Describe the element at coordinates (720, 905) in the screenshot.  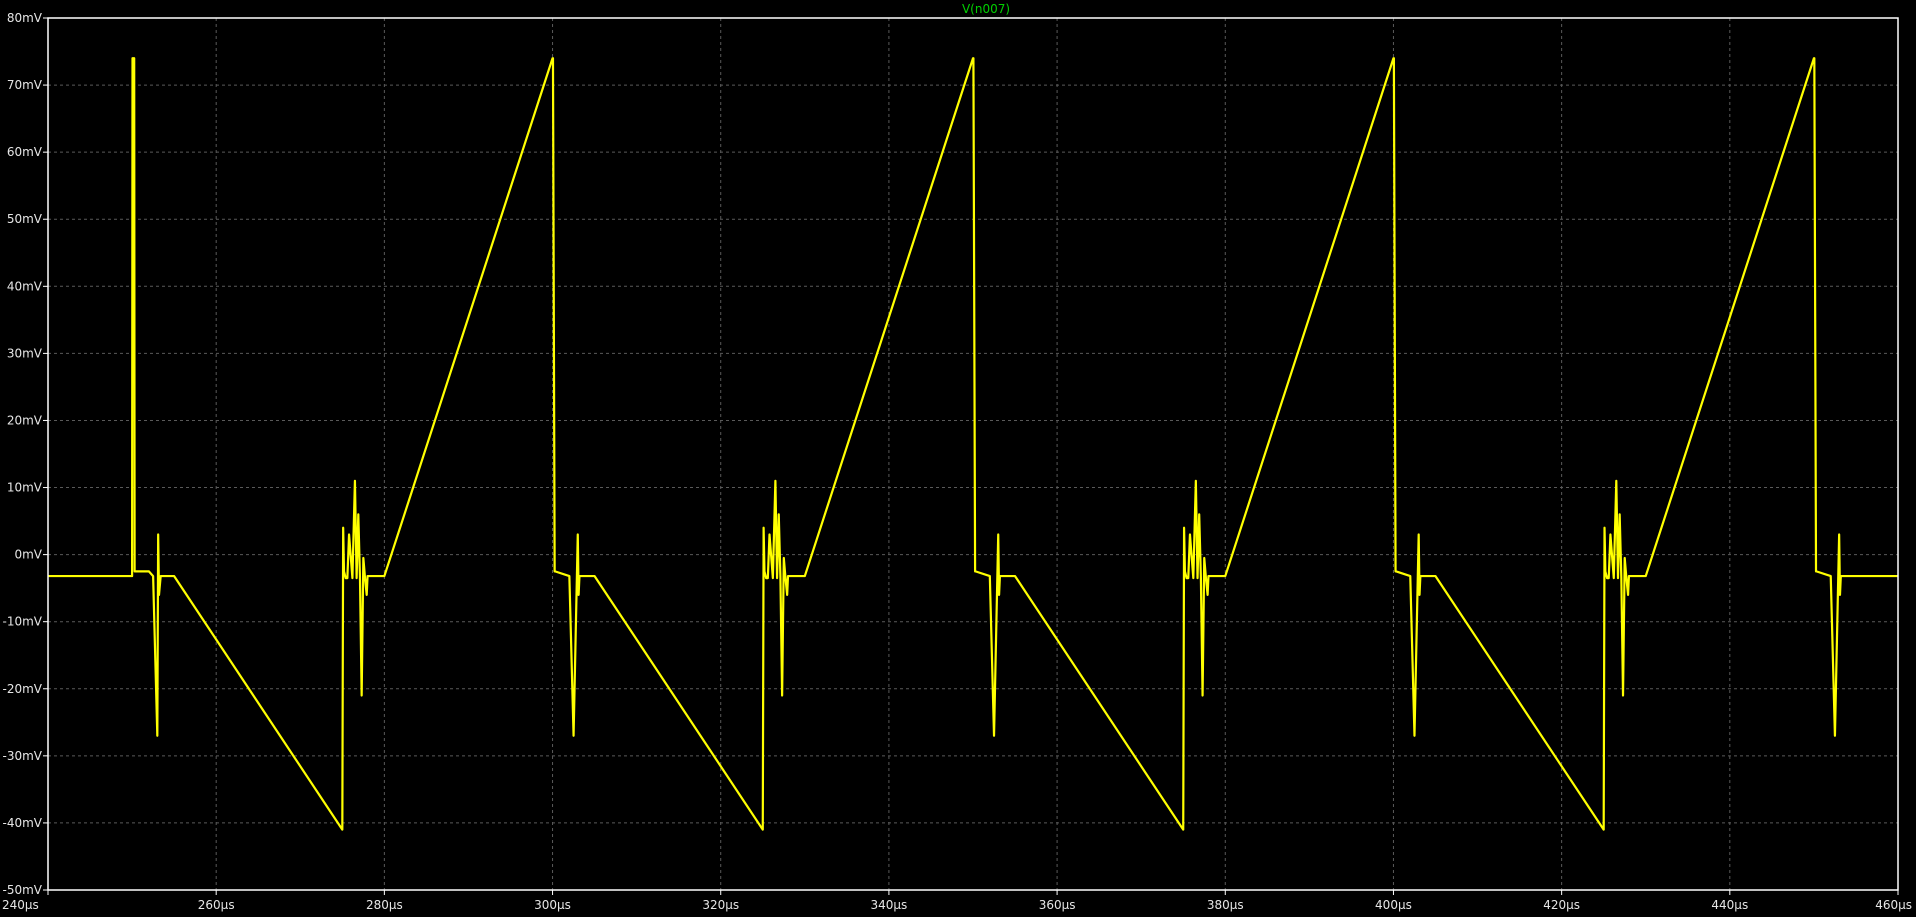
I see `x-tick-label: 320µs` at that location.